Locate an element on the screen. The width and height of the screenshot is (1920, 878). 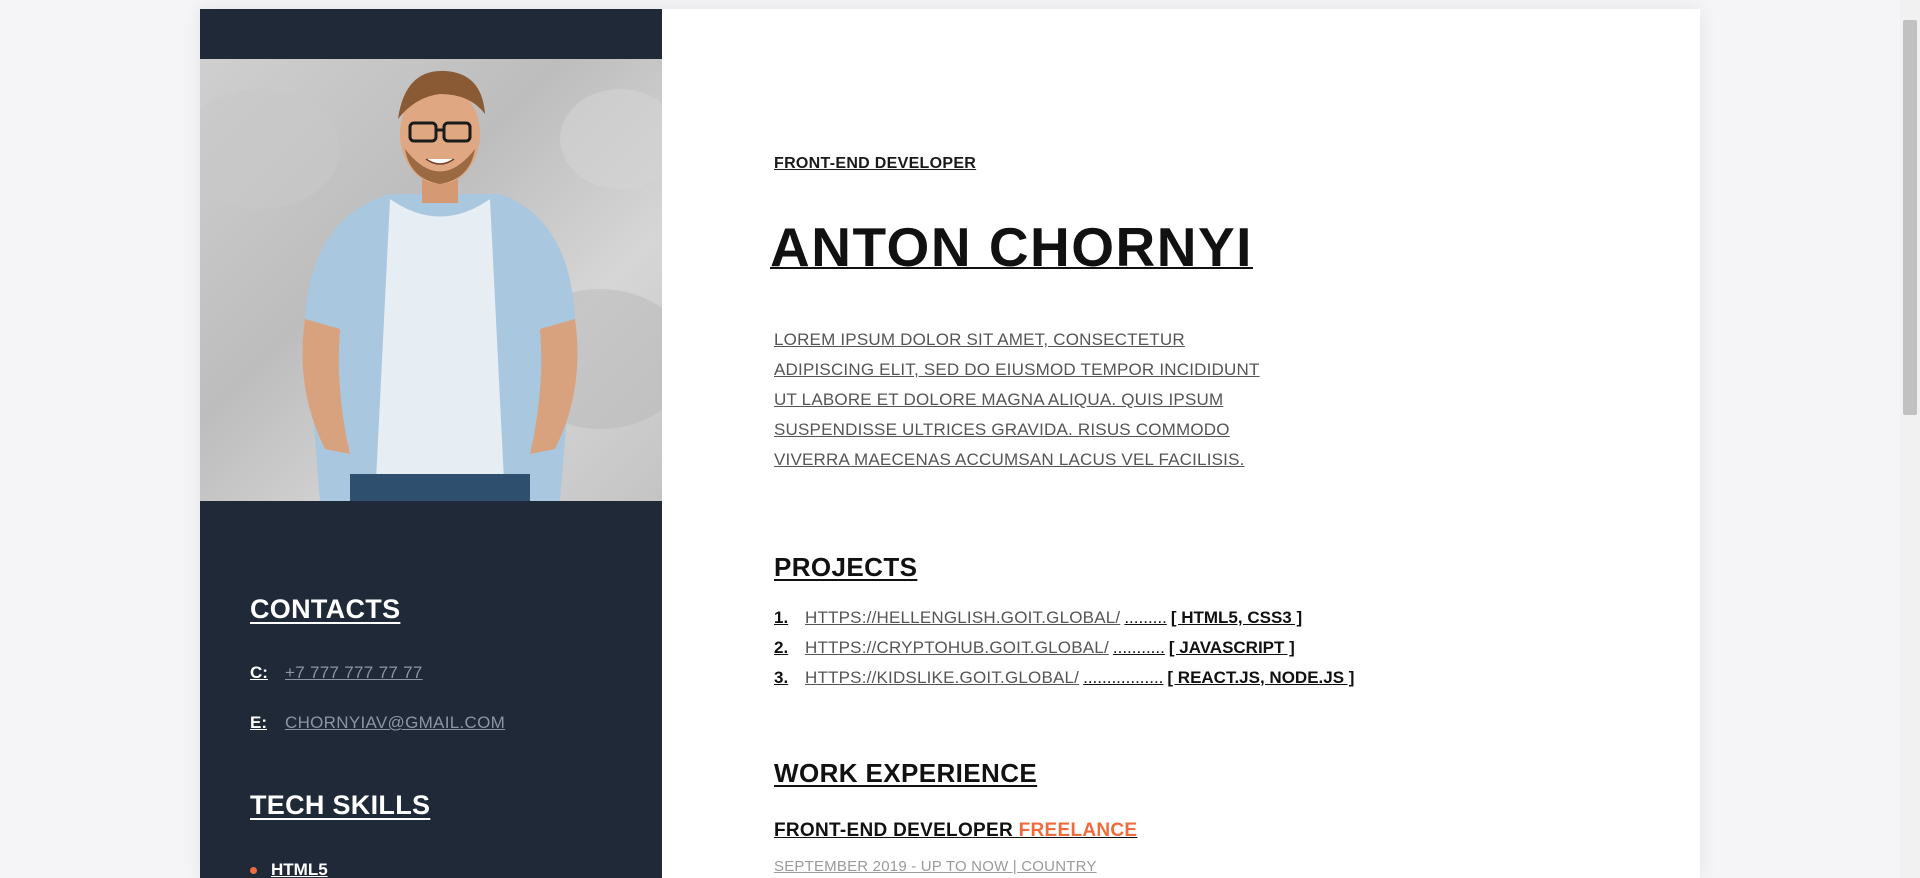
role-title: FRONT-END DEVELOPER is located at coordinates (875, 163).